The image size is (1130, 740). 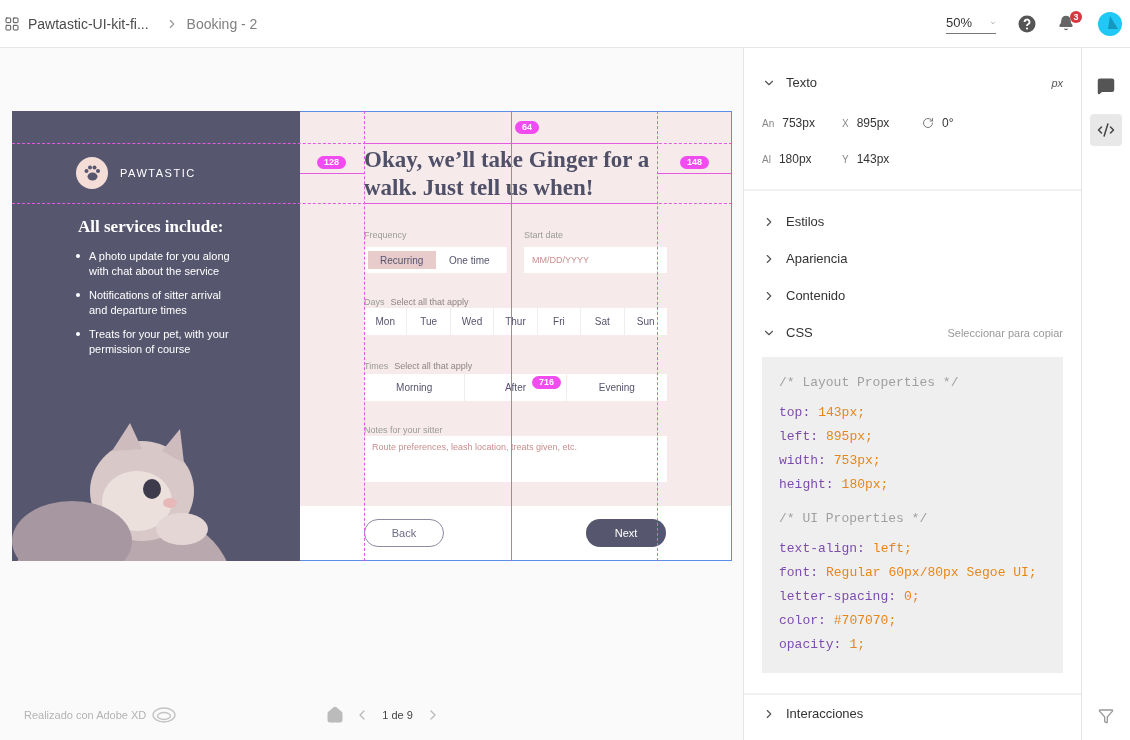 What do you see at coordinates (376, 366) in the screenshot?
I see `field-label: Times` at bounding box center [376, 366].